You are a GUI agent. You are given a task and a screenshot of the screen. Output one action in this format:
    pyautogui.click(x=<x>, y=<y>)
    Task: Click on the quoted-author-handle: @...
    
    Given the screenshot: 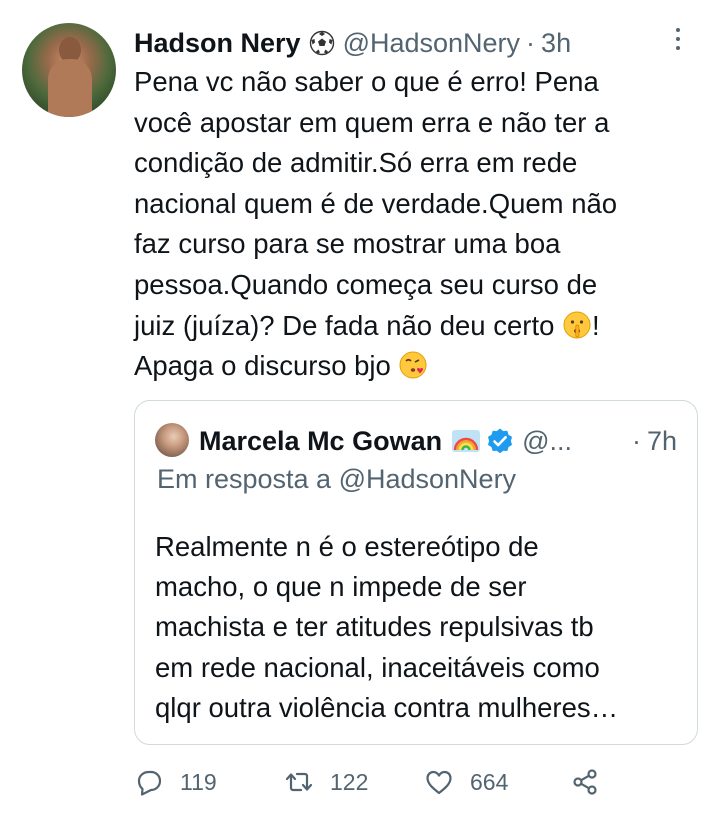 What is the action you would take?
    pyautogui.click(x=547, y=441)
    